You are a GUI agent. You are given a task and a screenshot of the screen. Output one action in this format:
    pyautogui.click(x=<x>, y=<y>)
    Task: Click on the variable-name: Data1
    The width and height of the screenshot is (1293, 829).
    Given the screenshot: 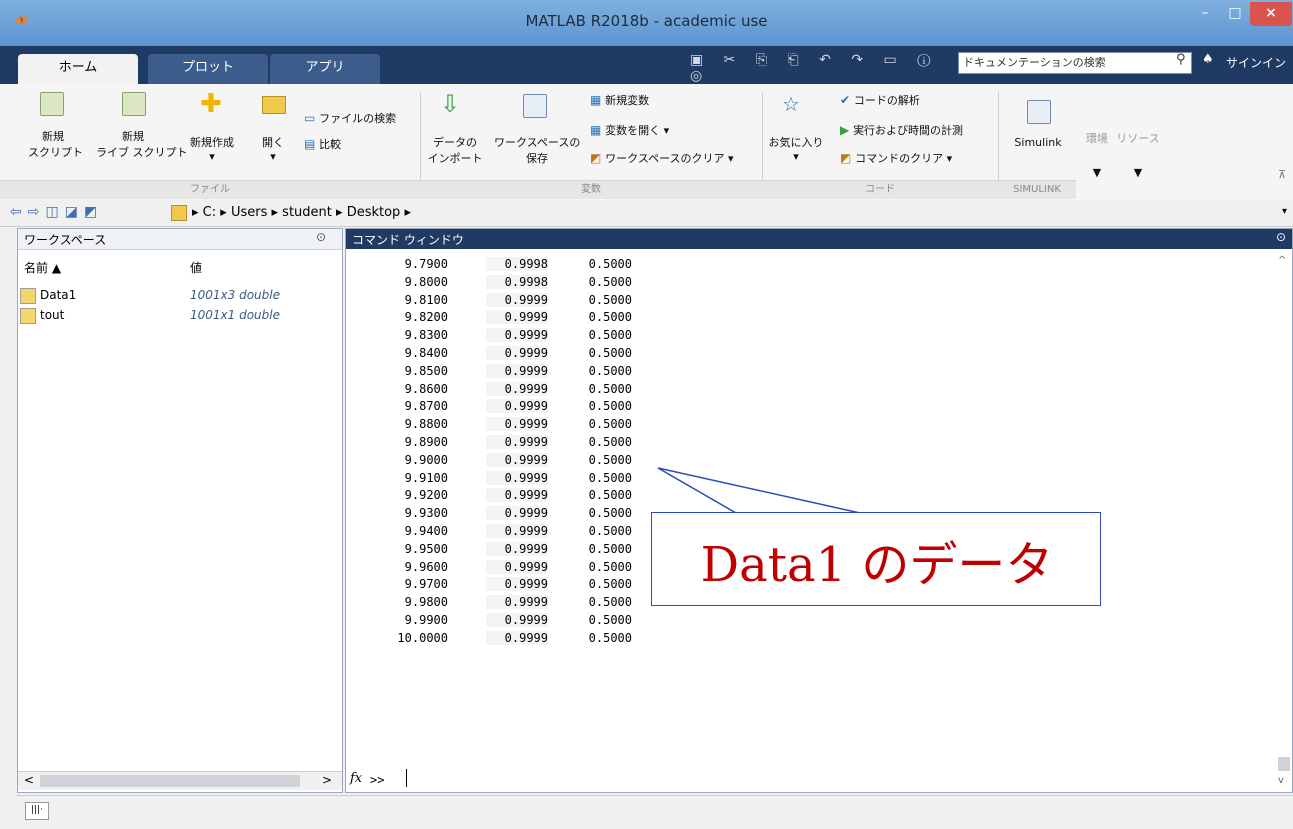 What is the action you would take?
    pyautogui.click(x=58, y=295)
    